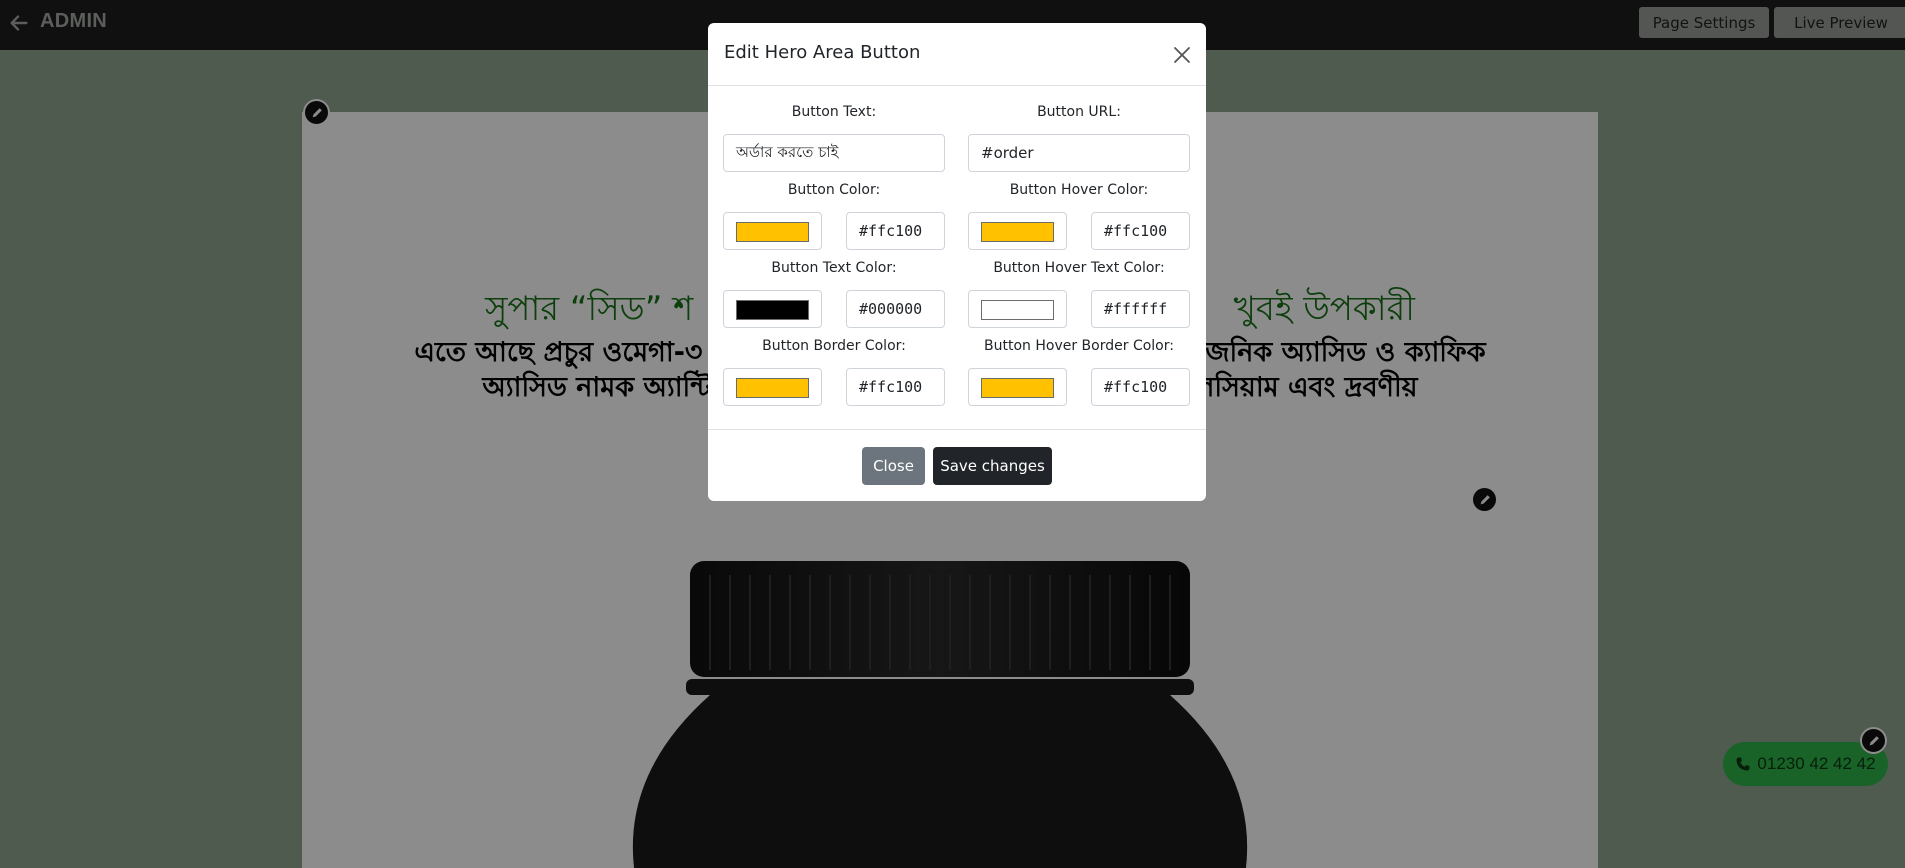 The image size is (1905, 868). What do you see at coordinates (1140, 387) in the screenshot?
I see `button-hover-border-color-hex-input: #ffc100` at bounding box center [1140, 387].